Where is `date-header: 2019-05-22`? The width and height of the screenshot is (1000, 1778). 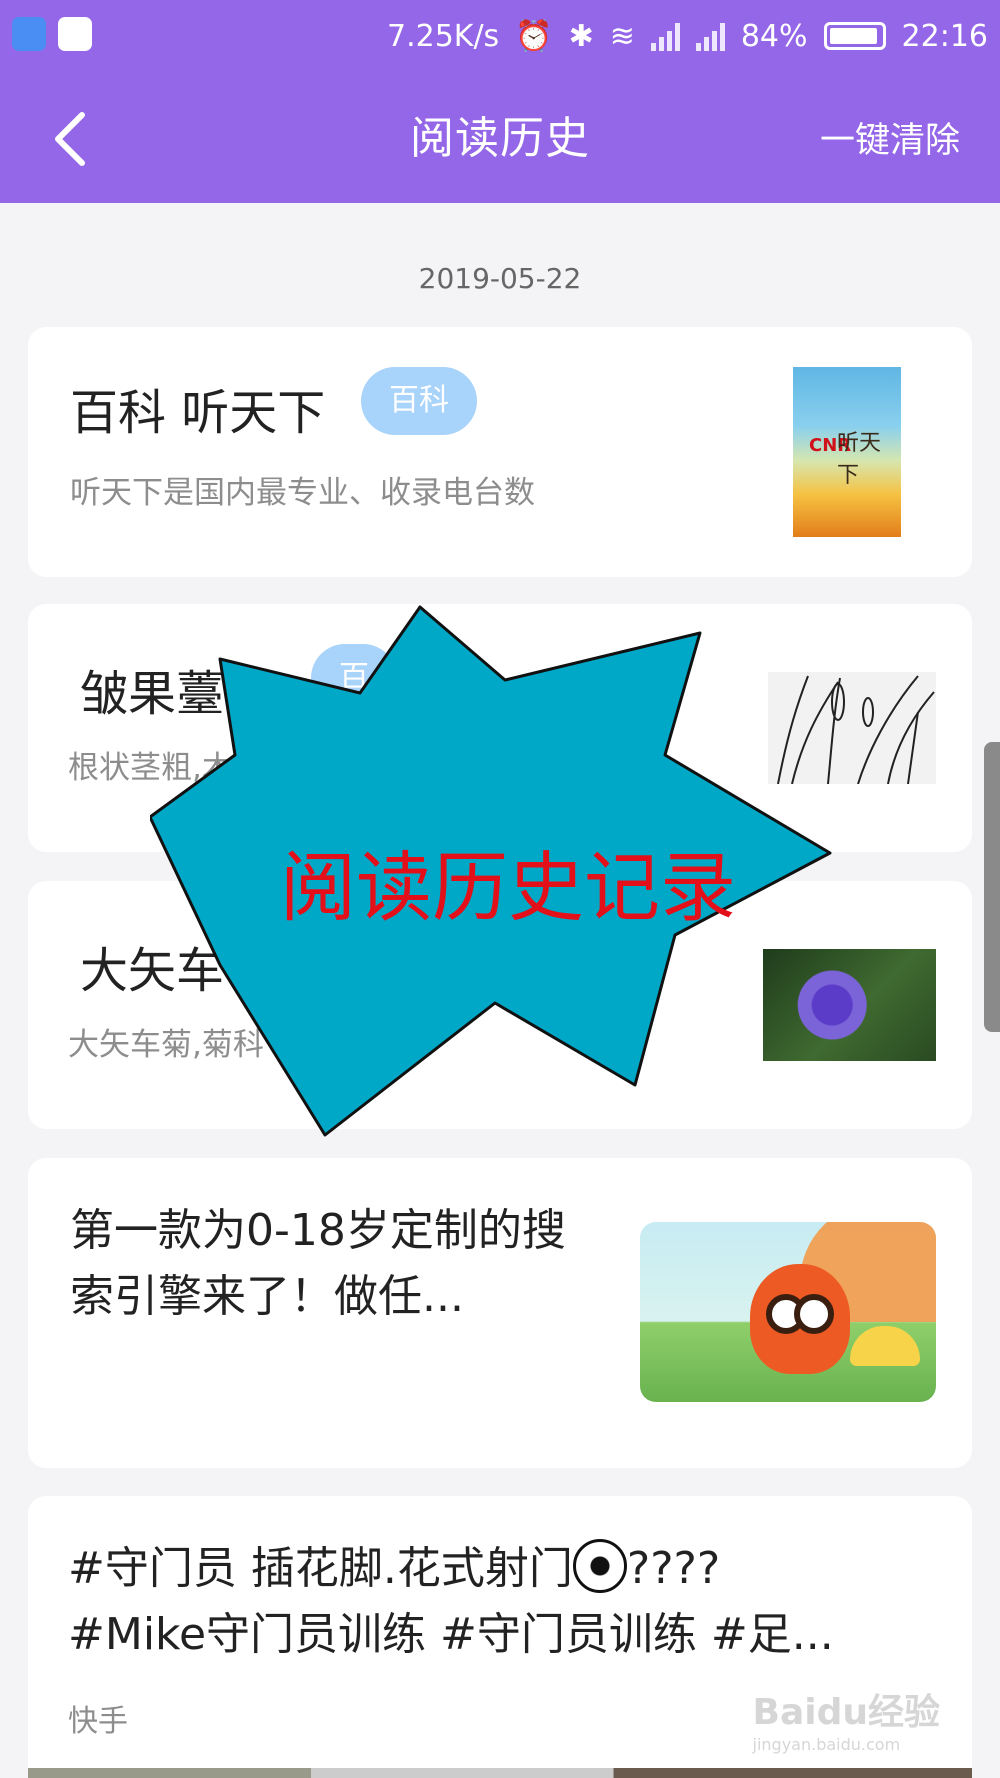
date-header: 2019-05-22 is located at coordinates (500, 278).